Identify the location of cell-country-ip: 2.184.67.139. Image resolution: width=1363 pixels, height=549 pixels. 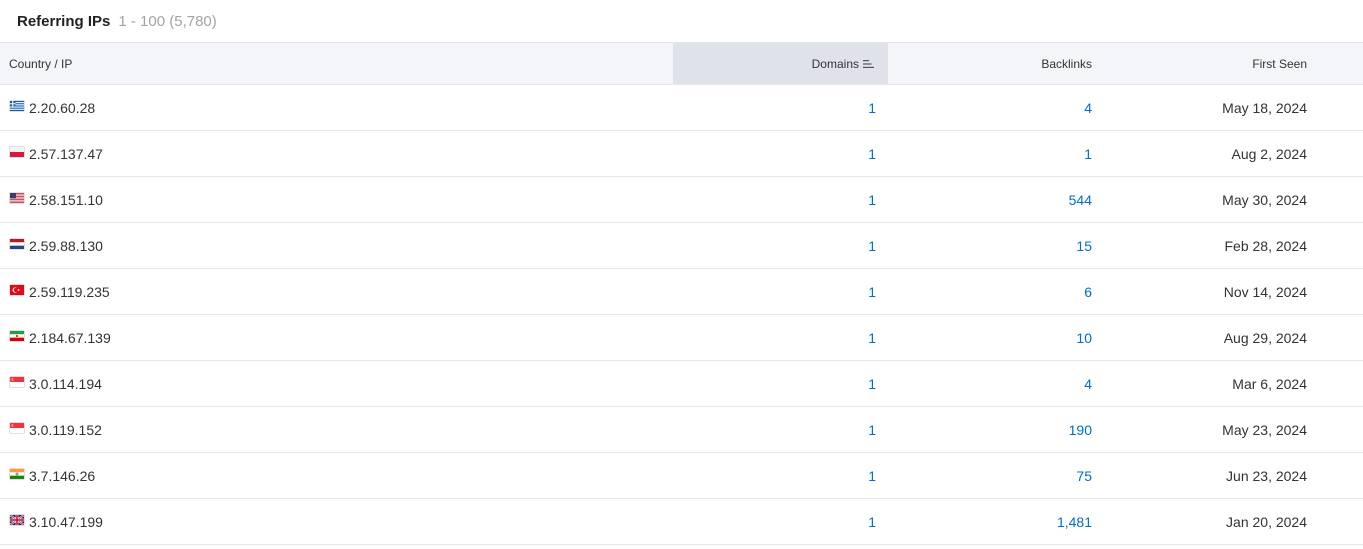
(336, 338).